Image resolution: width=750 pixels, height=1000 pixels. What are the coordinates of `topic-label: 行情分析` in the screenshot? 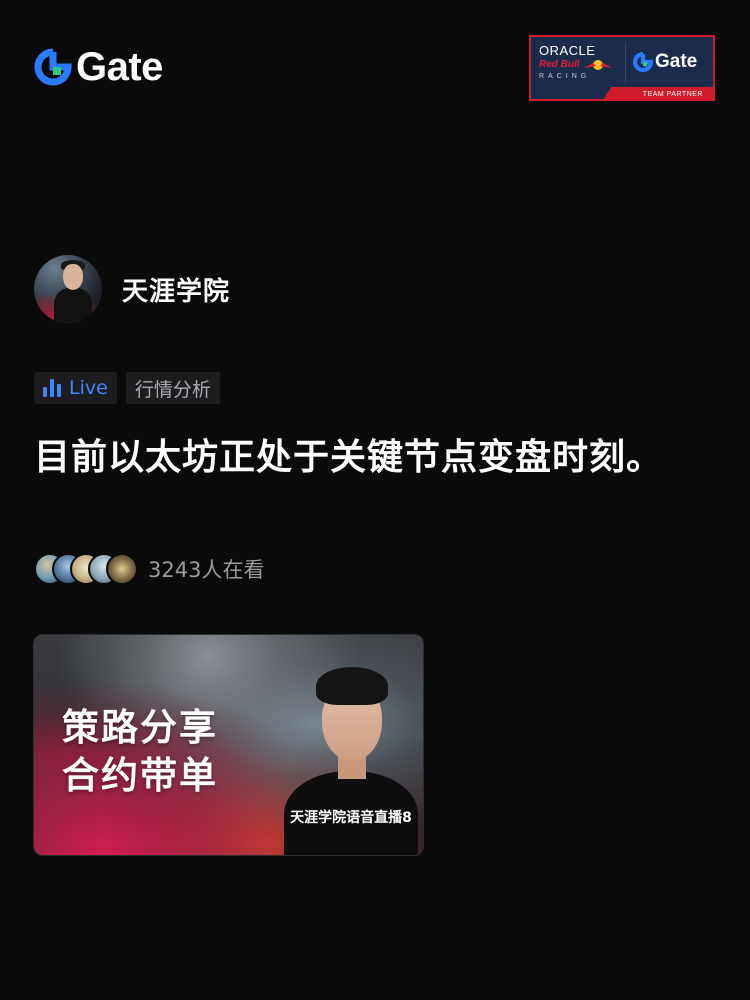 It's located at (172, 389).